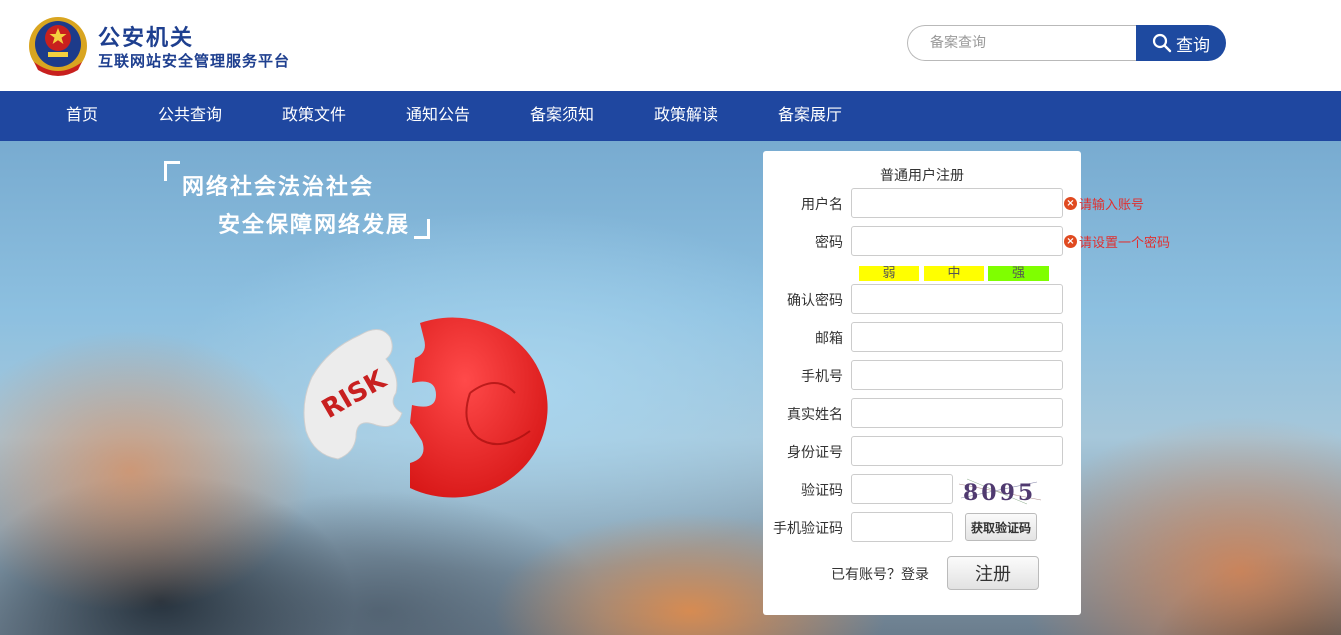 The width and height of the screenshot is (1341, 635). I want to click on username-error: × 请输入账号, so click(1104, 203).